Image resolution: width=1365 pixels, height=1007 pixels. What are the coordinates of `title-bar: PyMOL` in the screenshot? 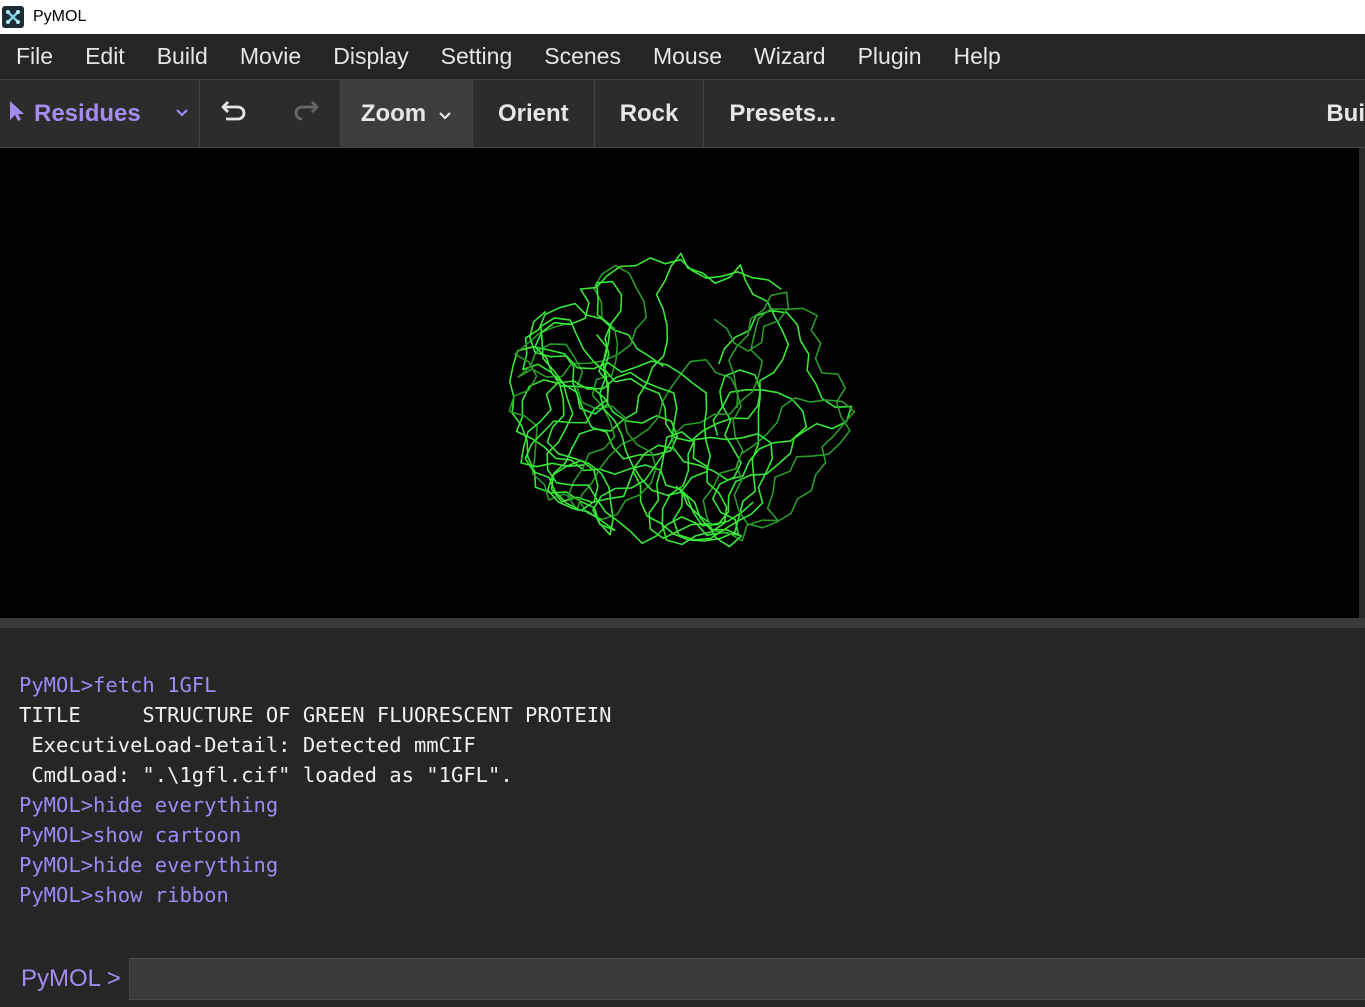 It's located at (682, 17).